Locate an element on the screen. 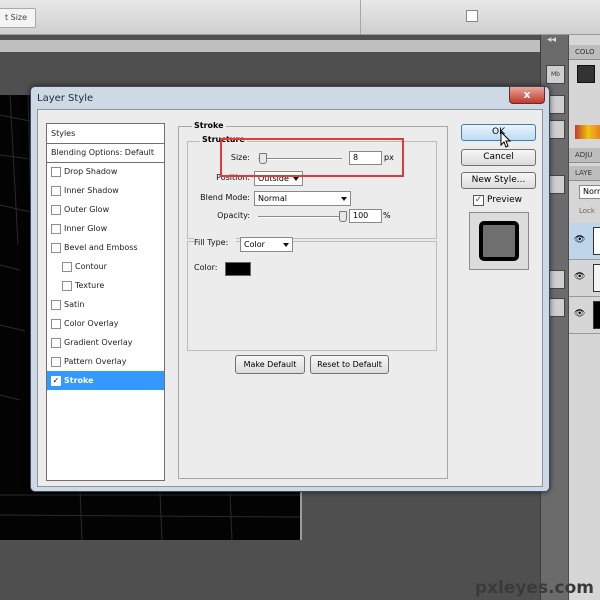 Image resolution: width=600 pixels, height=600 pixels. style-preview-swatch is located at coordinates (499, 241).